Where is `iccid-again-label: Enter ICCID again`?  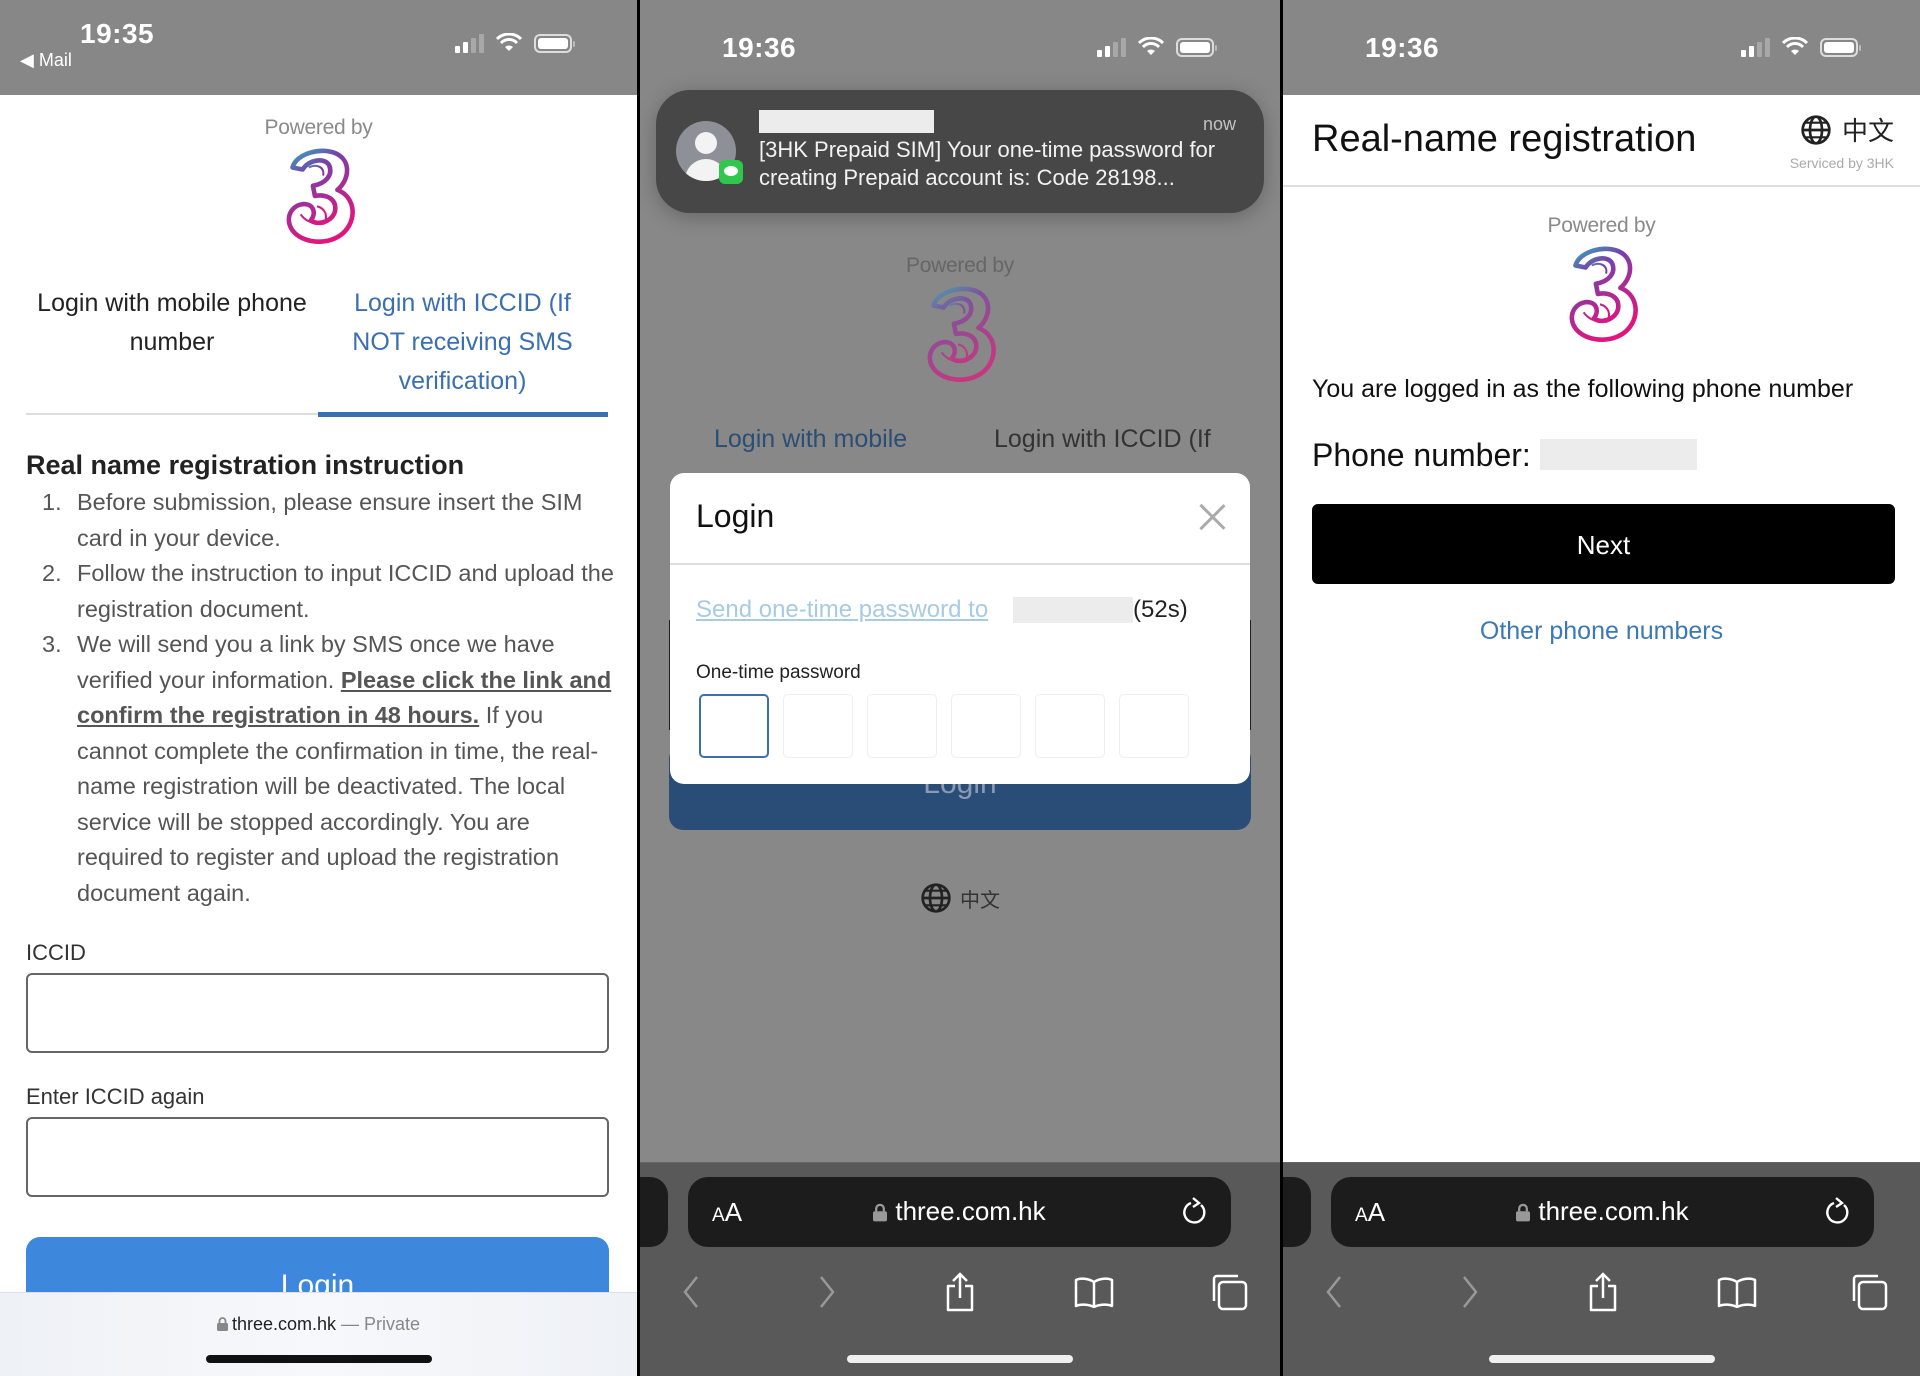
iccid-again-label: Enter ICCID again is located at coordinates (115, 1096).